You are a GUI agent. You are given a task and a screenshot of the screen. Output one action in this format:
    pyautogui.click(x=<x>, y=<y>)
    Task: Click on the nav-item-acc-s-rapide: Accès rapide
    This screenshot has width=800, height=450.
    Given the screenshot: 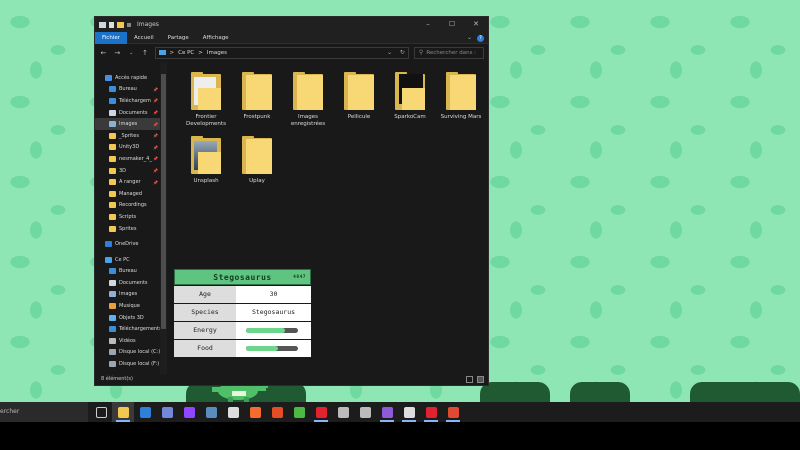 What is the action you would take?
    pyautogui.click(x=131, y=78)
    